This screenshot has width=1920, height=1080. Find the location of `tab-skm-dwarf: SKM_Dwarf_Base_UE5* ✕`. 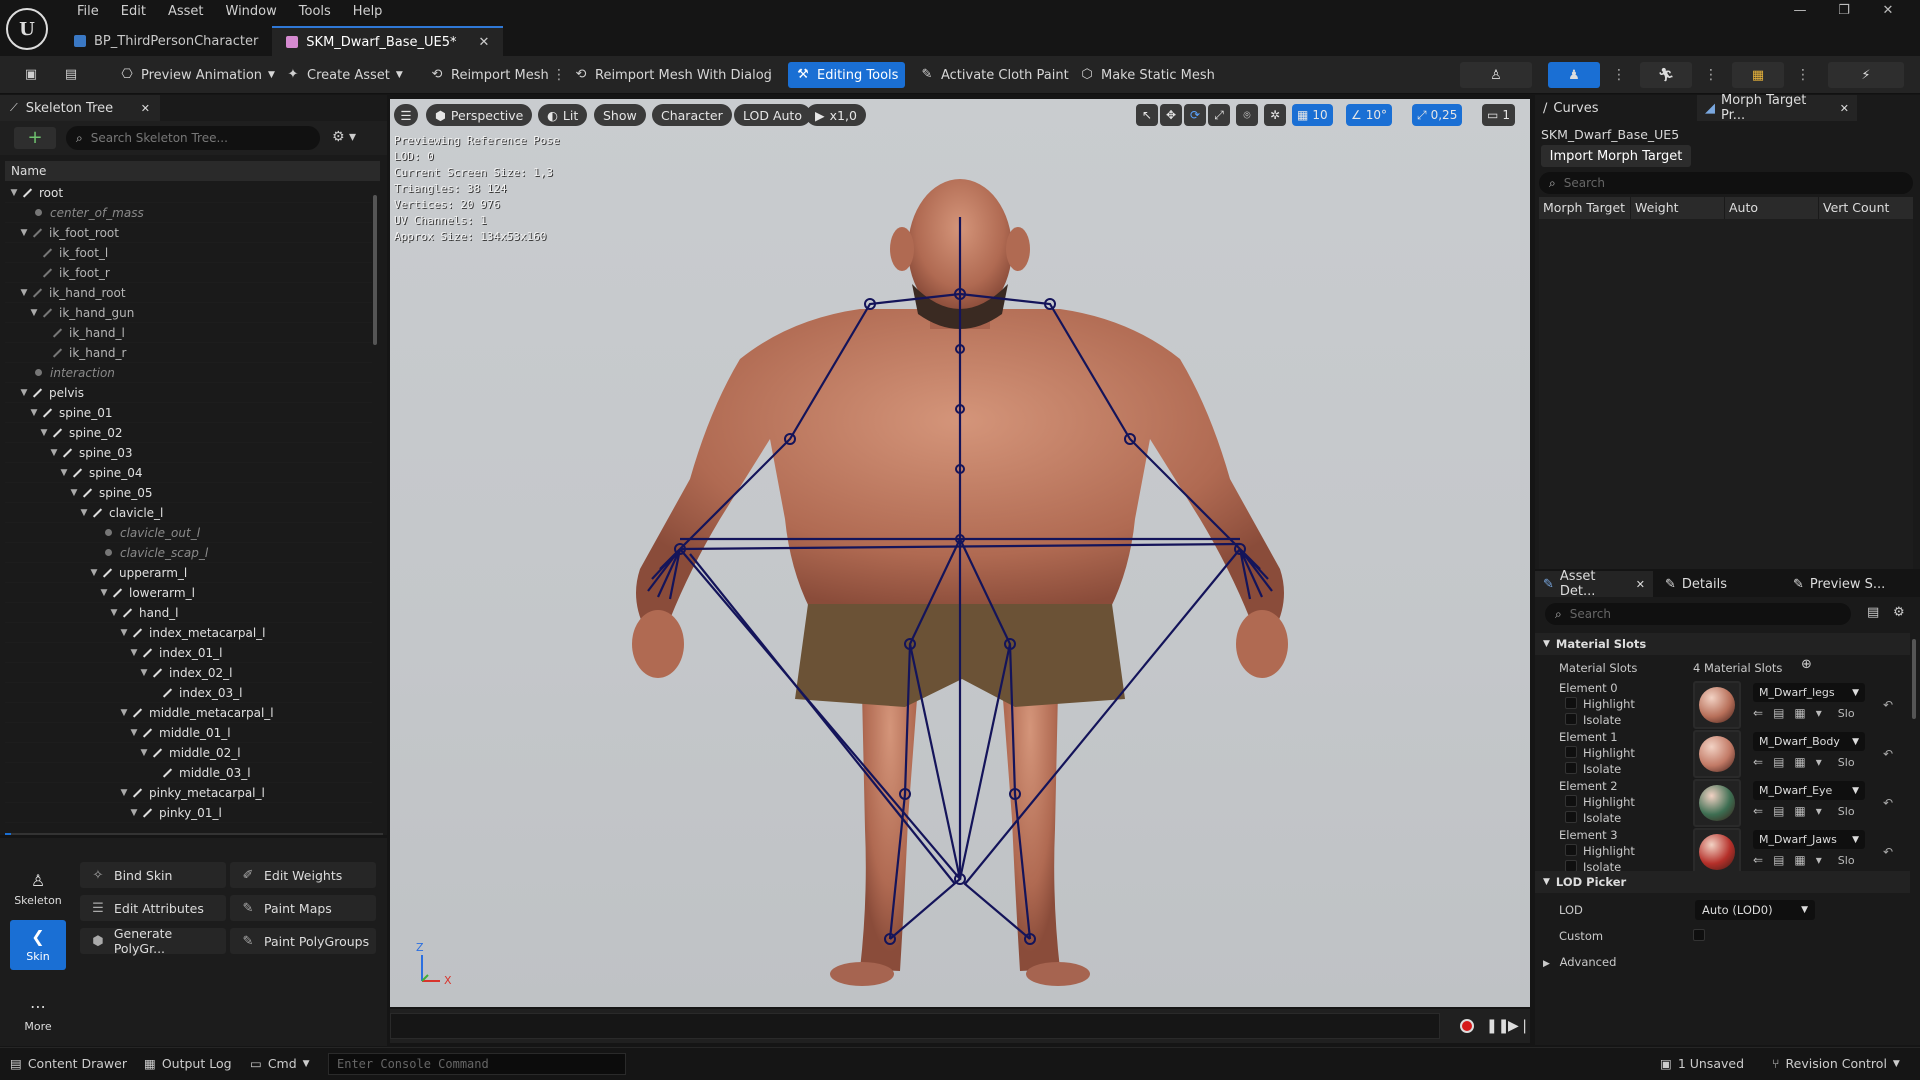

tab-skm-dwarf: SKM_Dwarf_Base_UE5* ✕ is located at coordinates (388, 41).